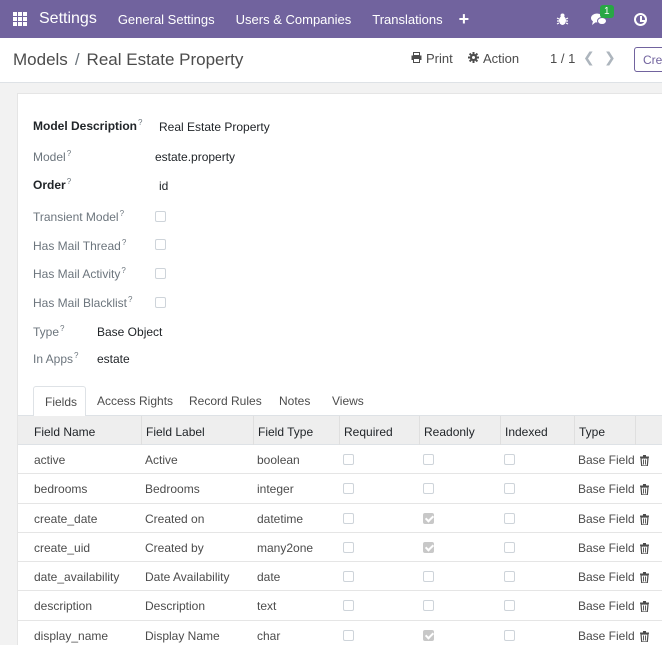  Describe the element at coordinates (294, 401) in the screenshot. I see `tab-notes: Notes` at that location.